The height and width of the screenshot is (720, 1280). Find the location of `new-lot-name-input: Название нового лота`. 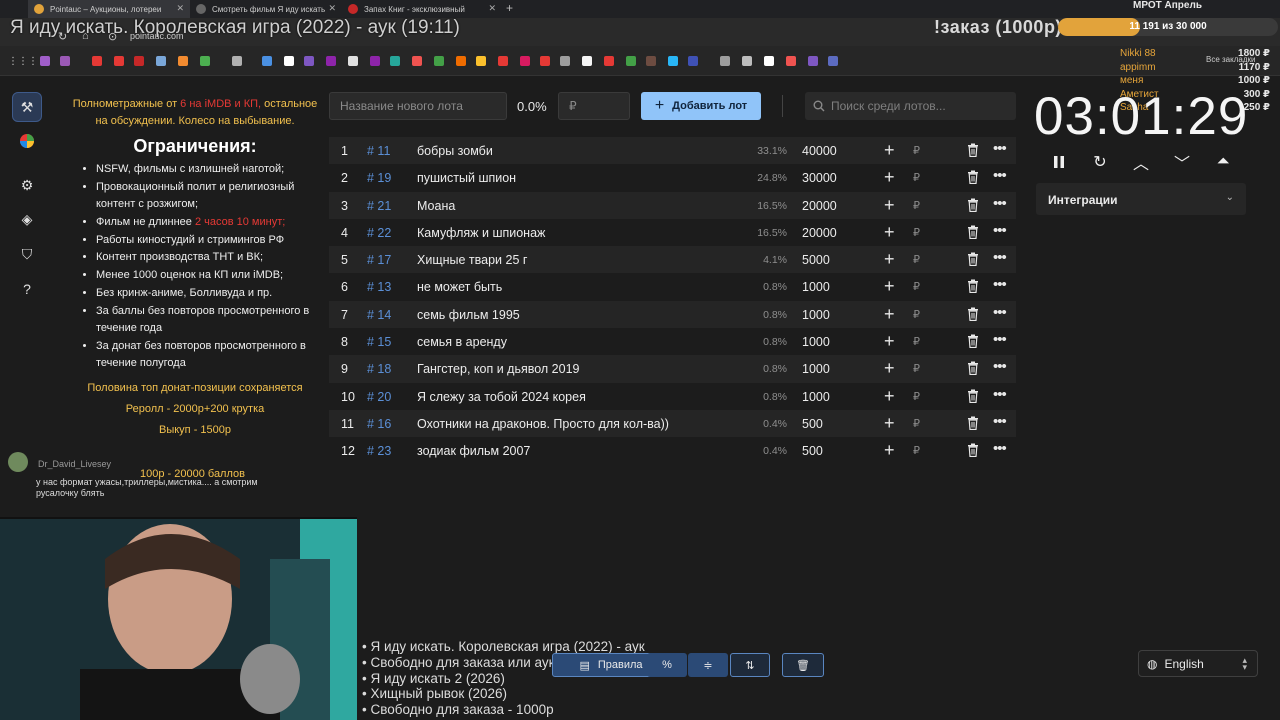

new-lot-name-input: Название нового лота is located at coordinates (418, 106).